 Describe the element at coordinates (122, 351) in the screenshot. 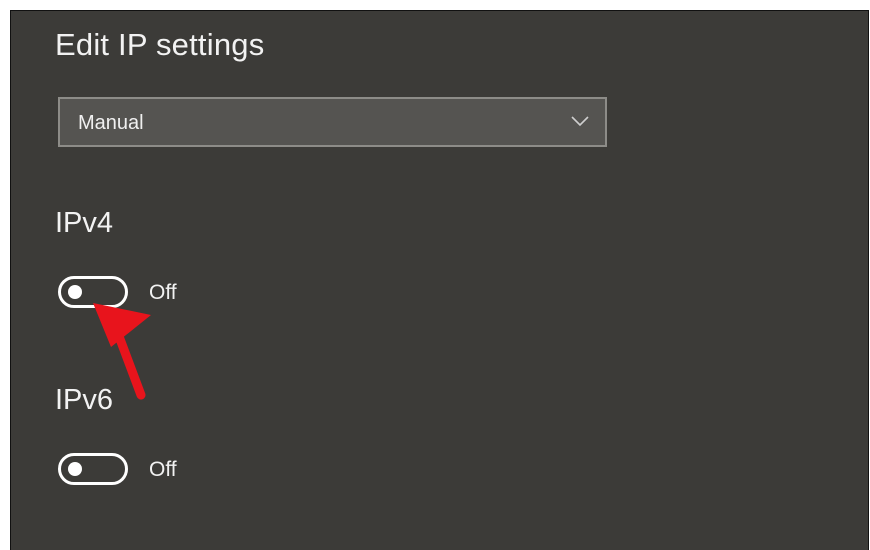

I see `red-arrow-icon` at that location.